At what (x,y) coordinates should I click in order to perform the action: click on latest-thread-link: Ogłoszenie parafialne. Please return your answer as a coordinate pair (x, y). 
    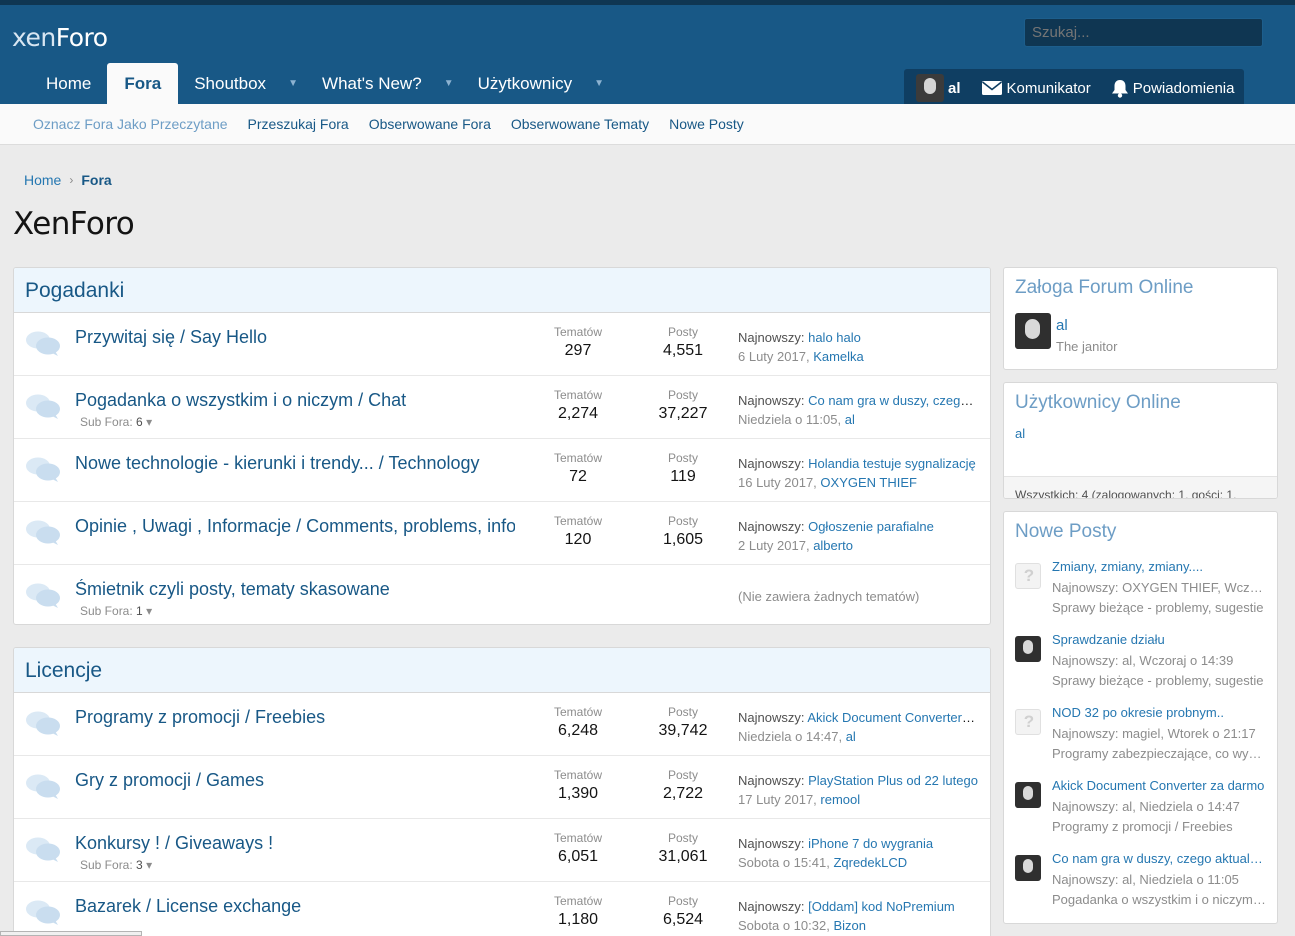
    Looking at the image, I should click on (871, 526).